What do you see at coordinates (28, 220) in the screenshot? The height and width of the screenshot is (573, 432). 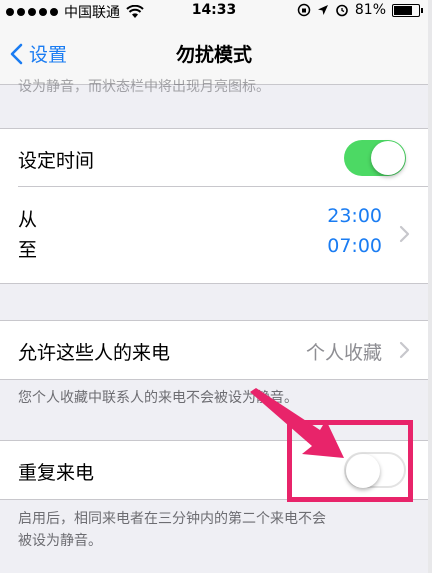 I see `from-label: 从` at bounding box center [28, 220].